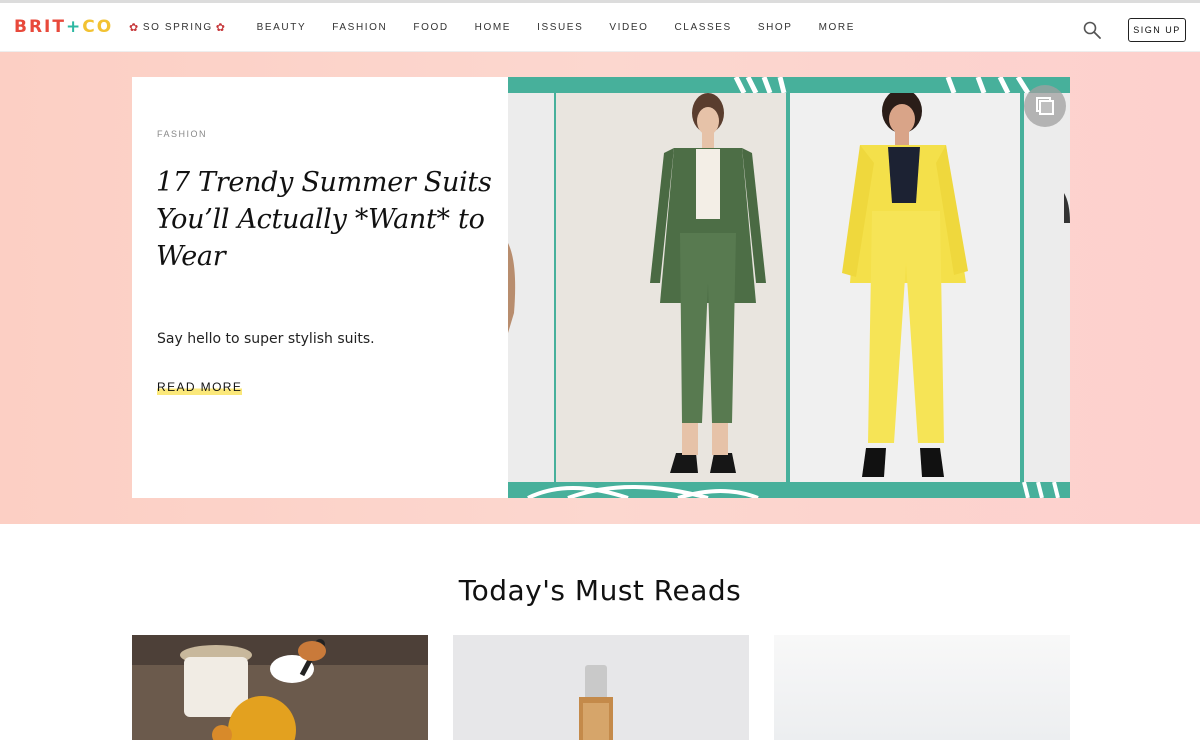  What do you see at coordinates (40, 27) in the screenshot?
I see `logo-part-brit: BRIT` at bounding box center [40, 27].